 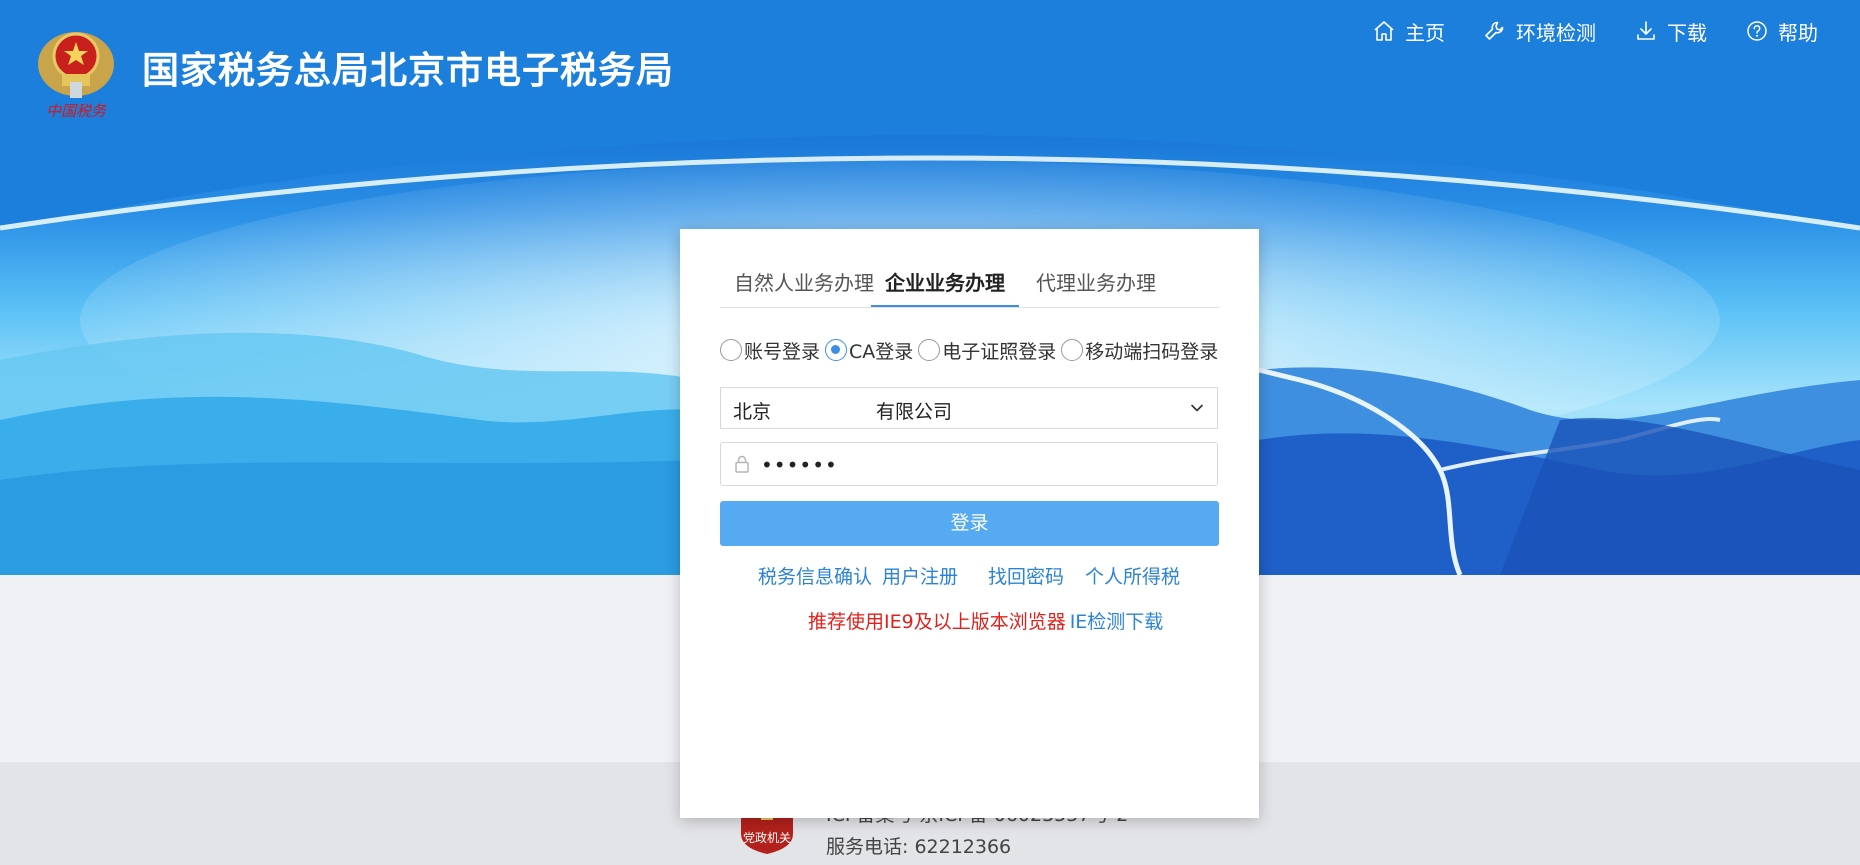 What do you see at coordinates (408, 70) in the screenshot?
I see `site-title: 国家税务总局北京市电子税务局` at bounding box center [408, 70].